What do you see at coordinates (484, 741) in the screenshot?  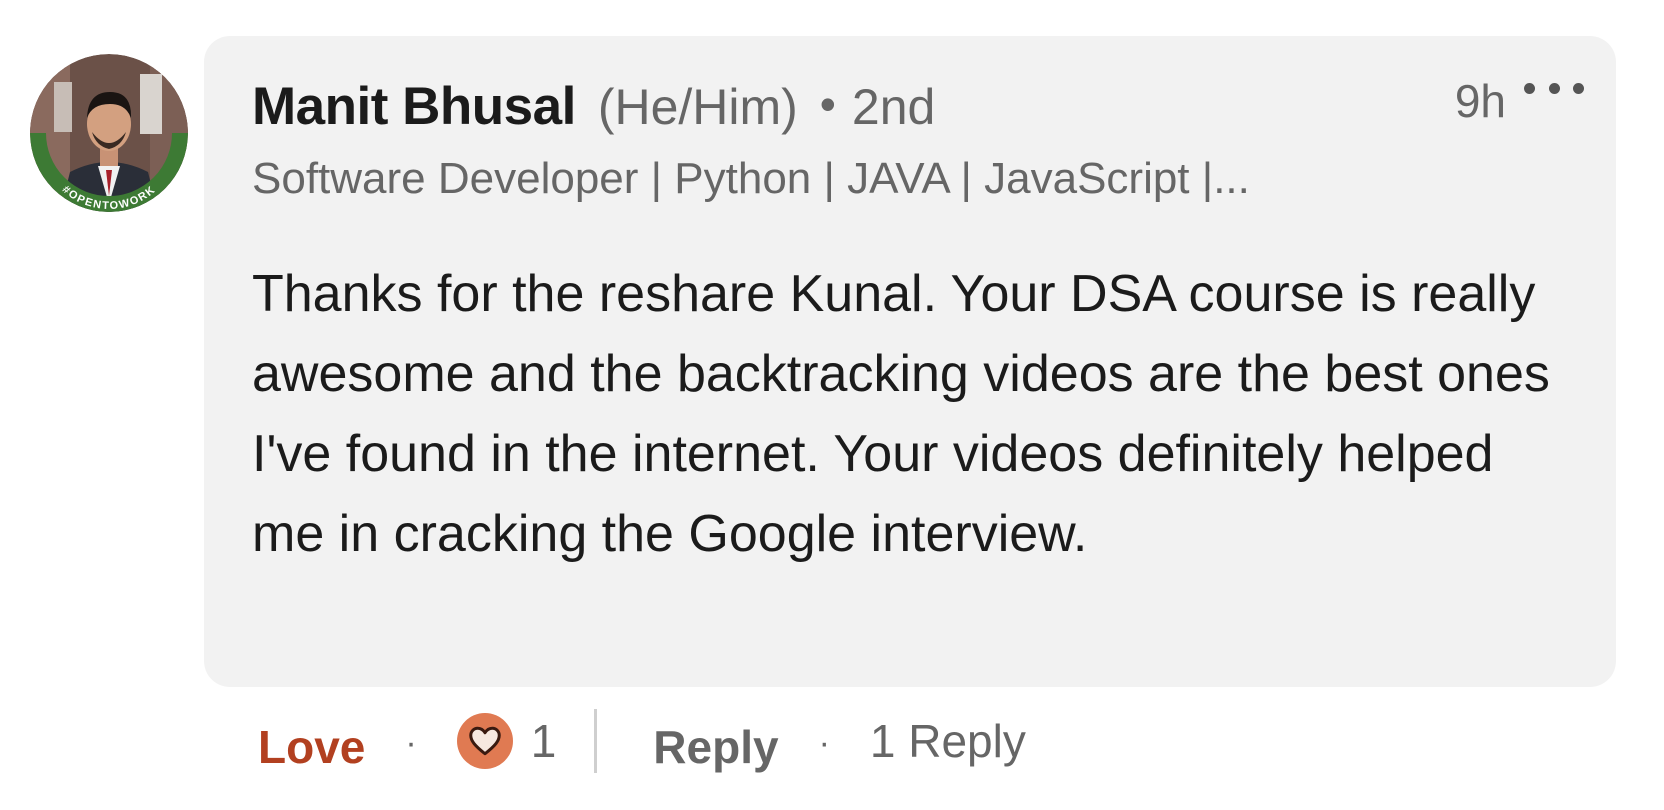 I see `heart-icon` at bounding box center [484, 741].